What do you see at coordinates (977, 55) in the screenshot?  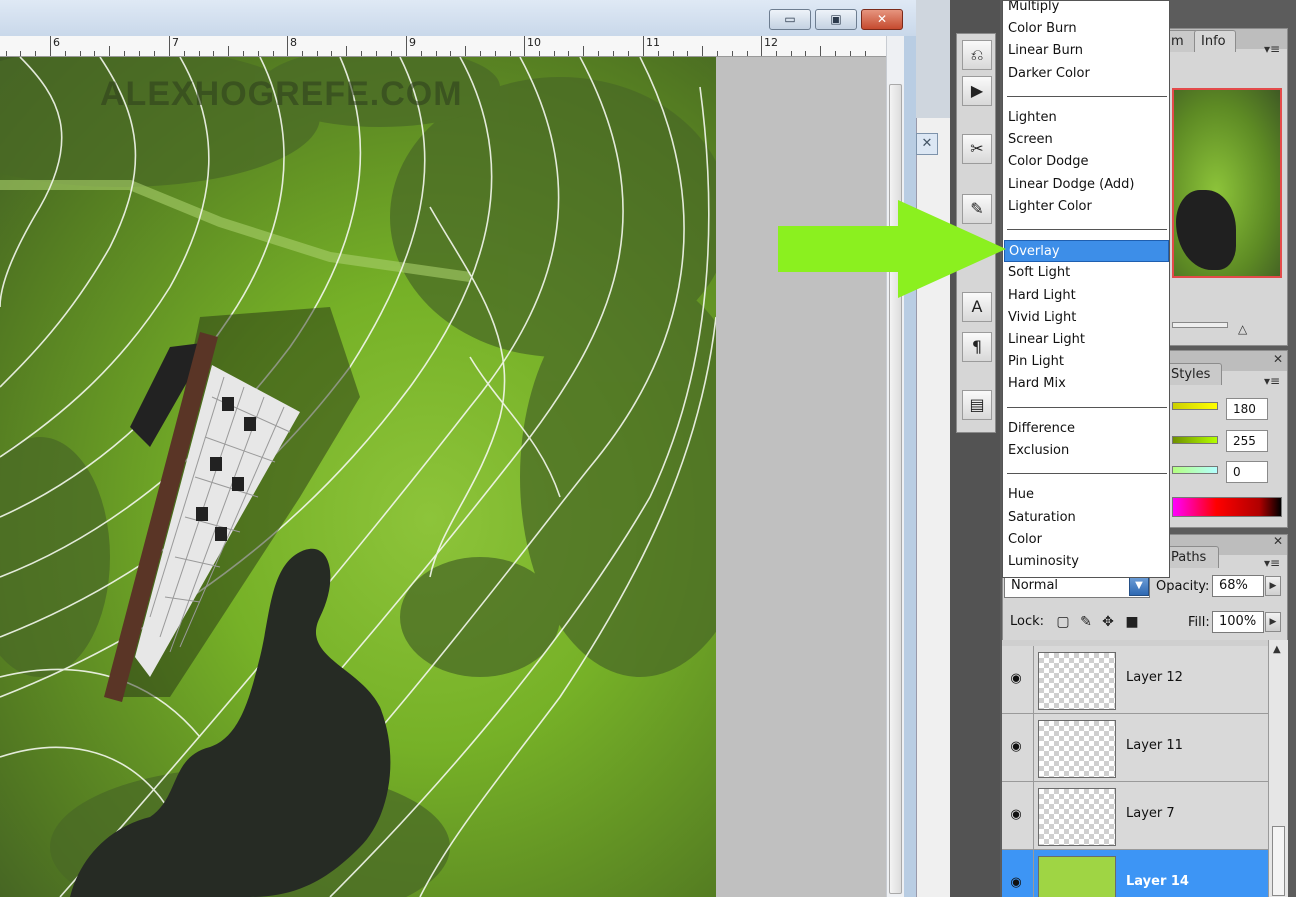 I see `history-icon: ⎌` at bounding box center [977, 55].